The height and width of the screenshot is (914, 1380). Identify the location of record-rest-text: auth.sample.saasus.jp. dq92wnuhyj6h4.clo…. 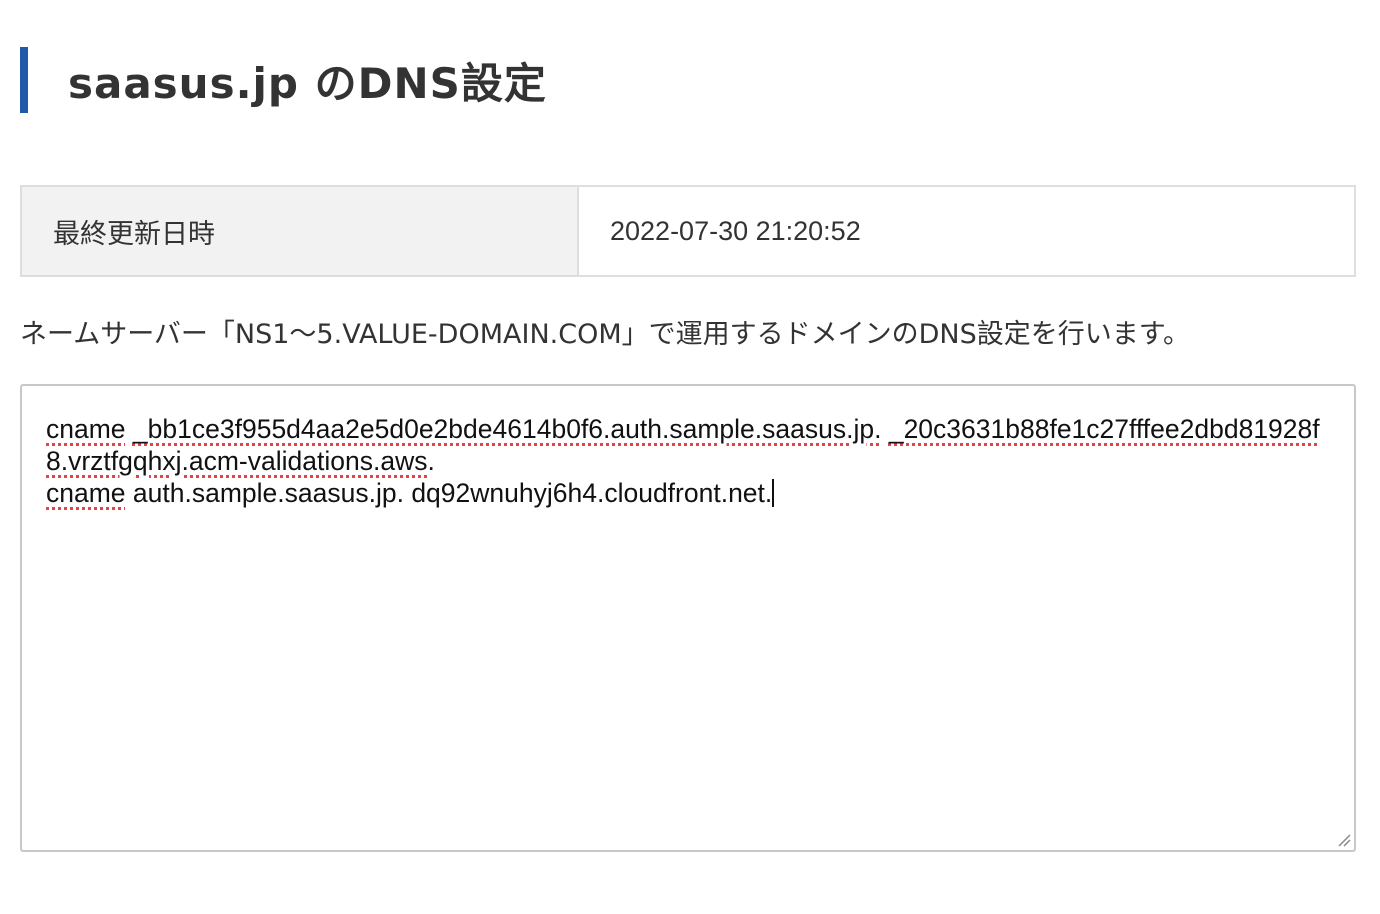
(449, 493).